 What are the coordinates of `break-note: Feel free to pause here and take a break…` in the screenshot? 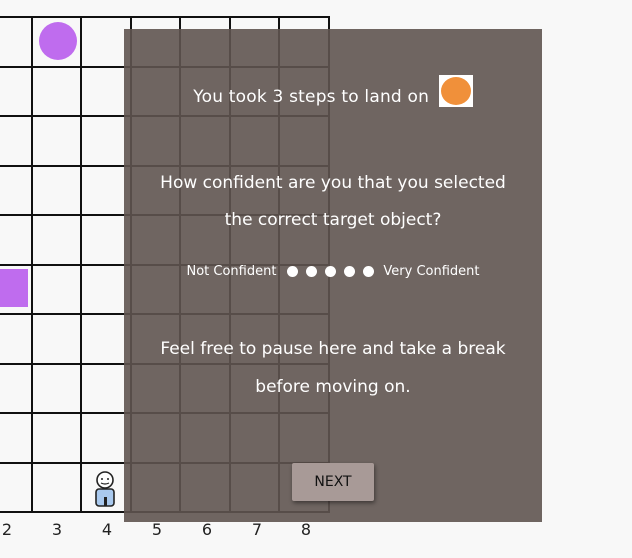 It's located at (333, 368).